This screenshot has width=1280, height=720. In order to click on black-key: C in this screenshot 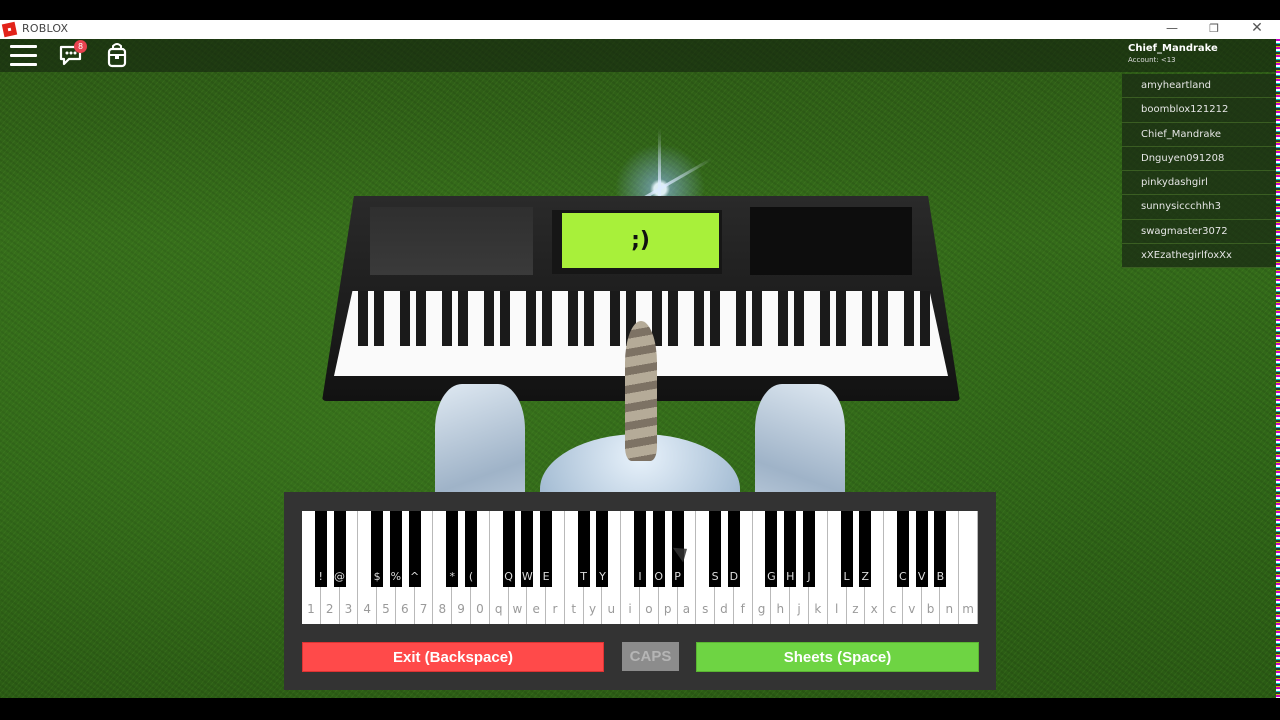, I will do `click(902, 549)`.